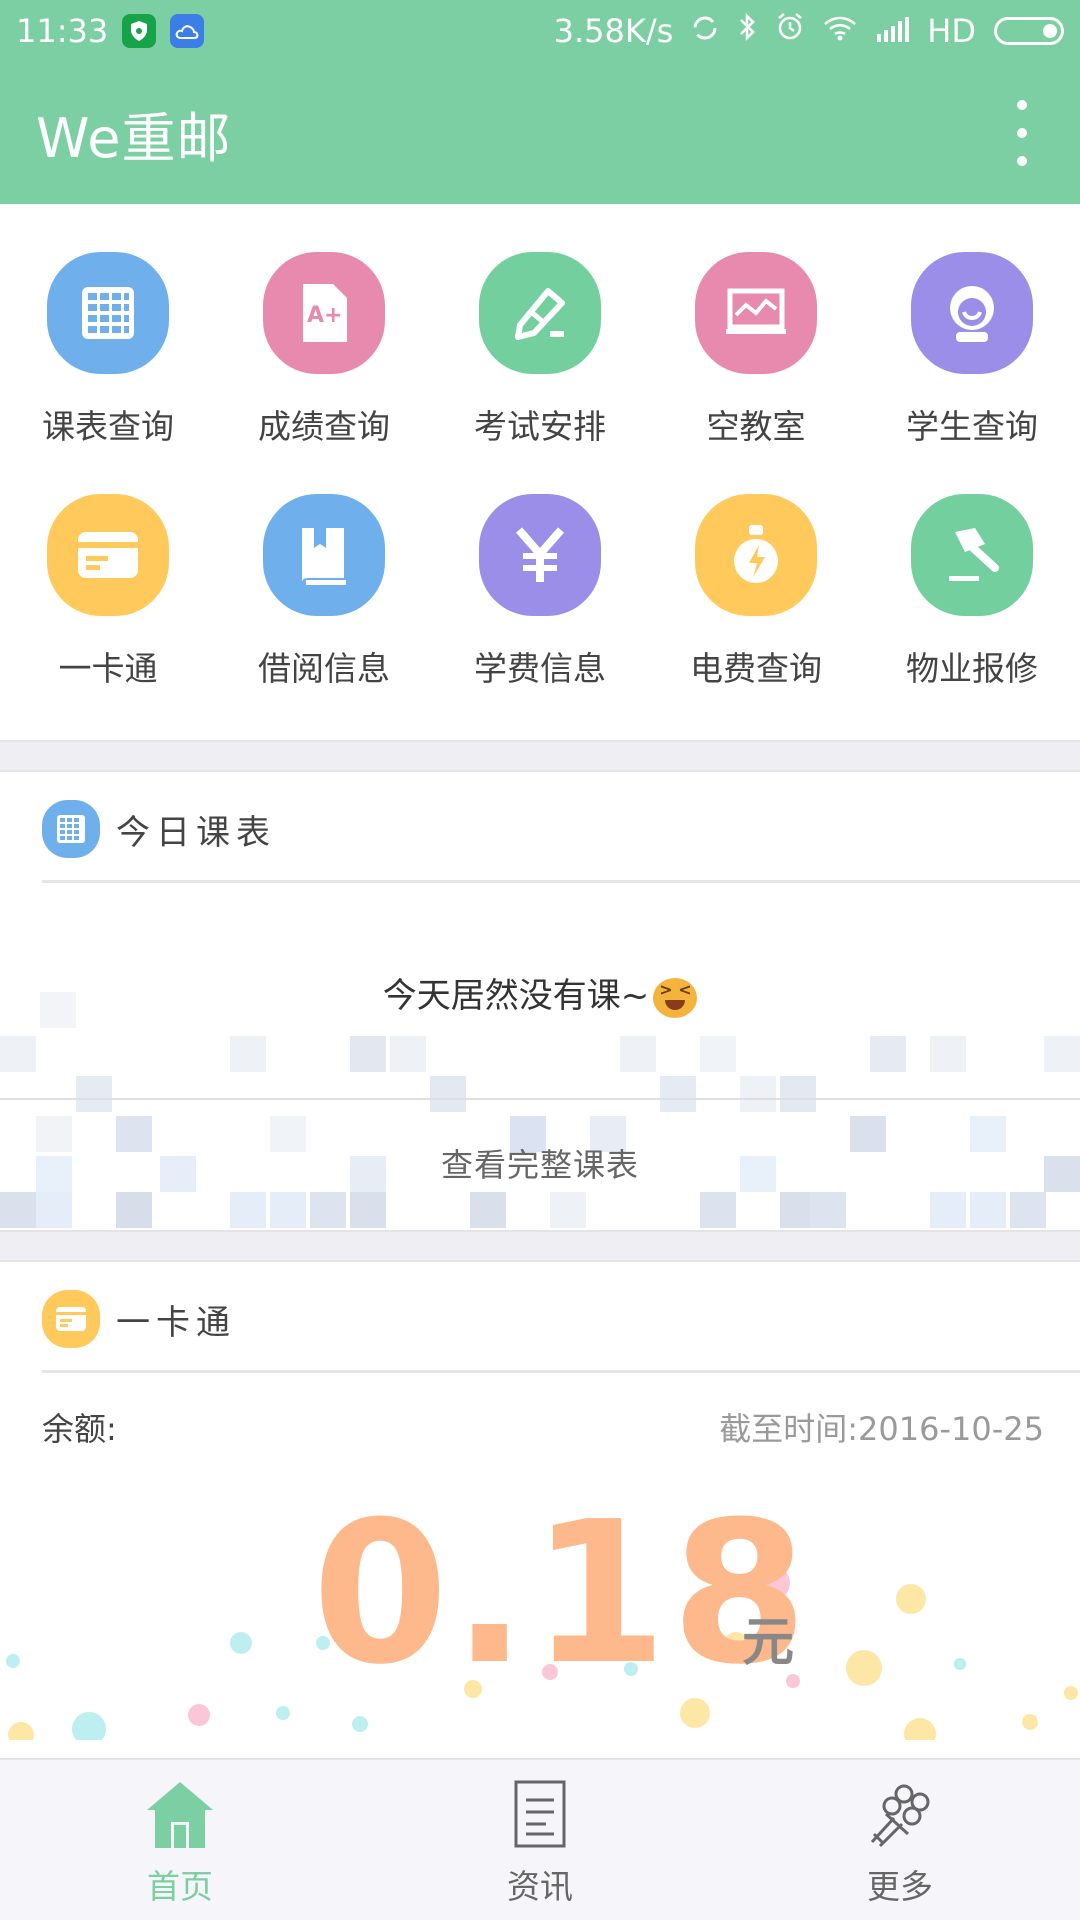 The width and height of the screenshot is (1080, 1920). What do you see at coordinates (972, 313) in the screenshot?
I see `student-avatar-icon` at bounding box center [972, 313].